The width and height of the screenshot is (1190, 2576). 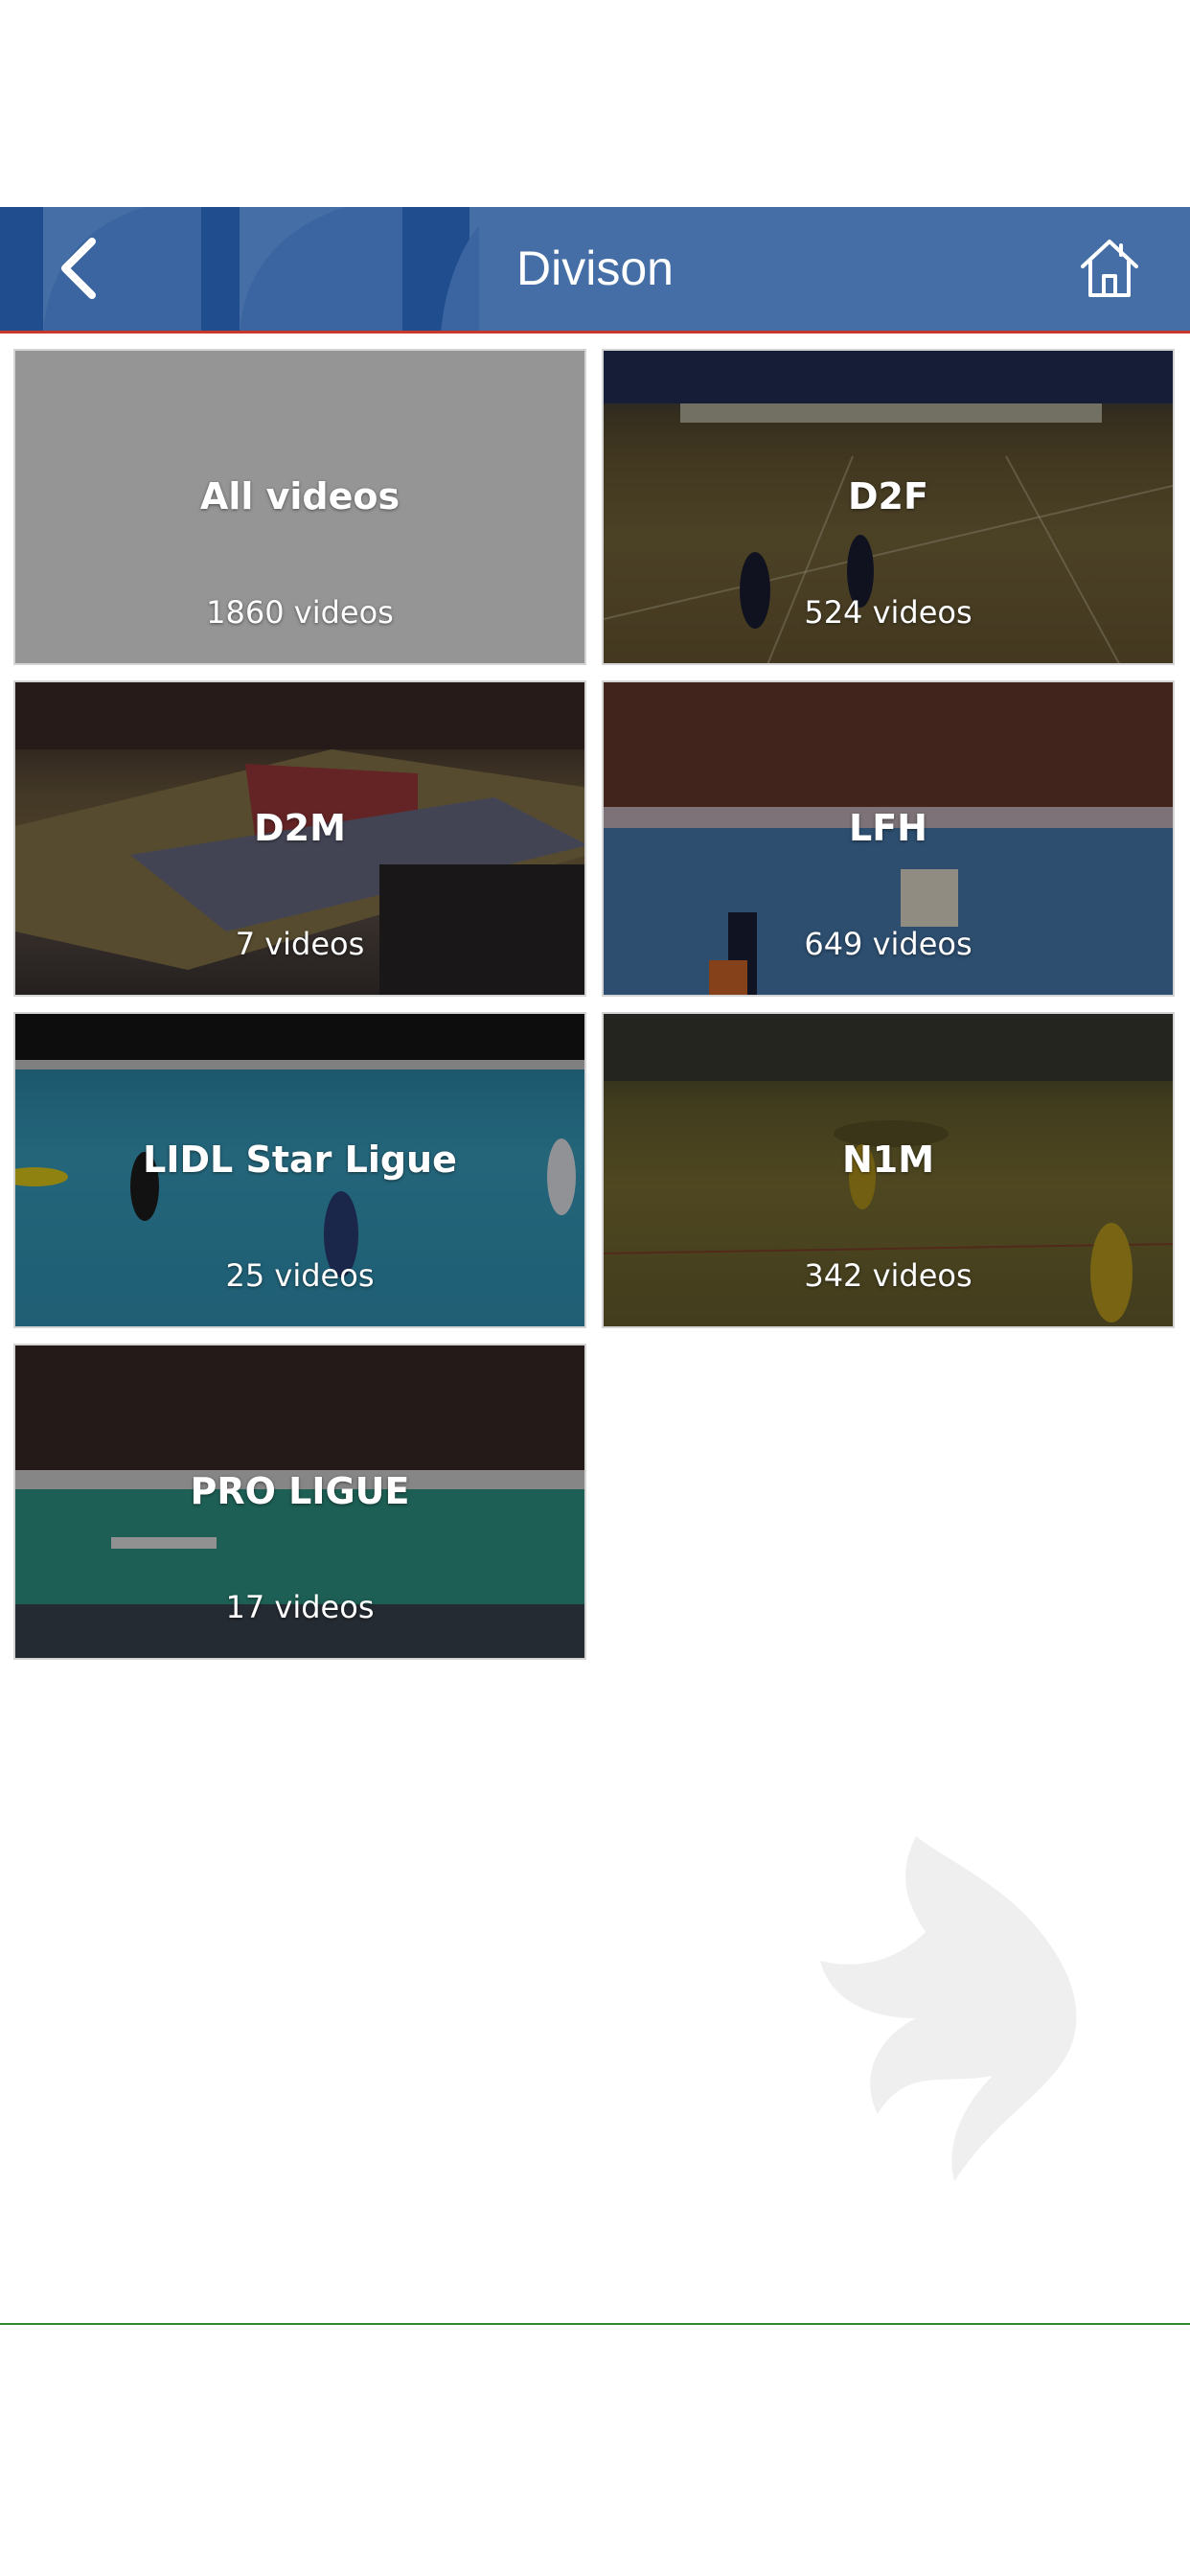 I want to click on division-tile-d2f: D2F 524 videos, so click(x=889, y=507).